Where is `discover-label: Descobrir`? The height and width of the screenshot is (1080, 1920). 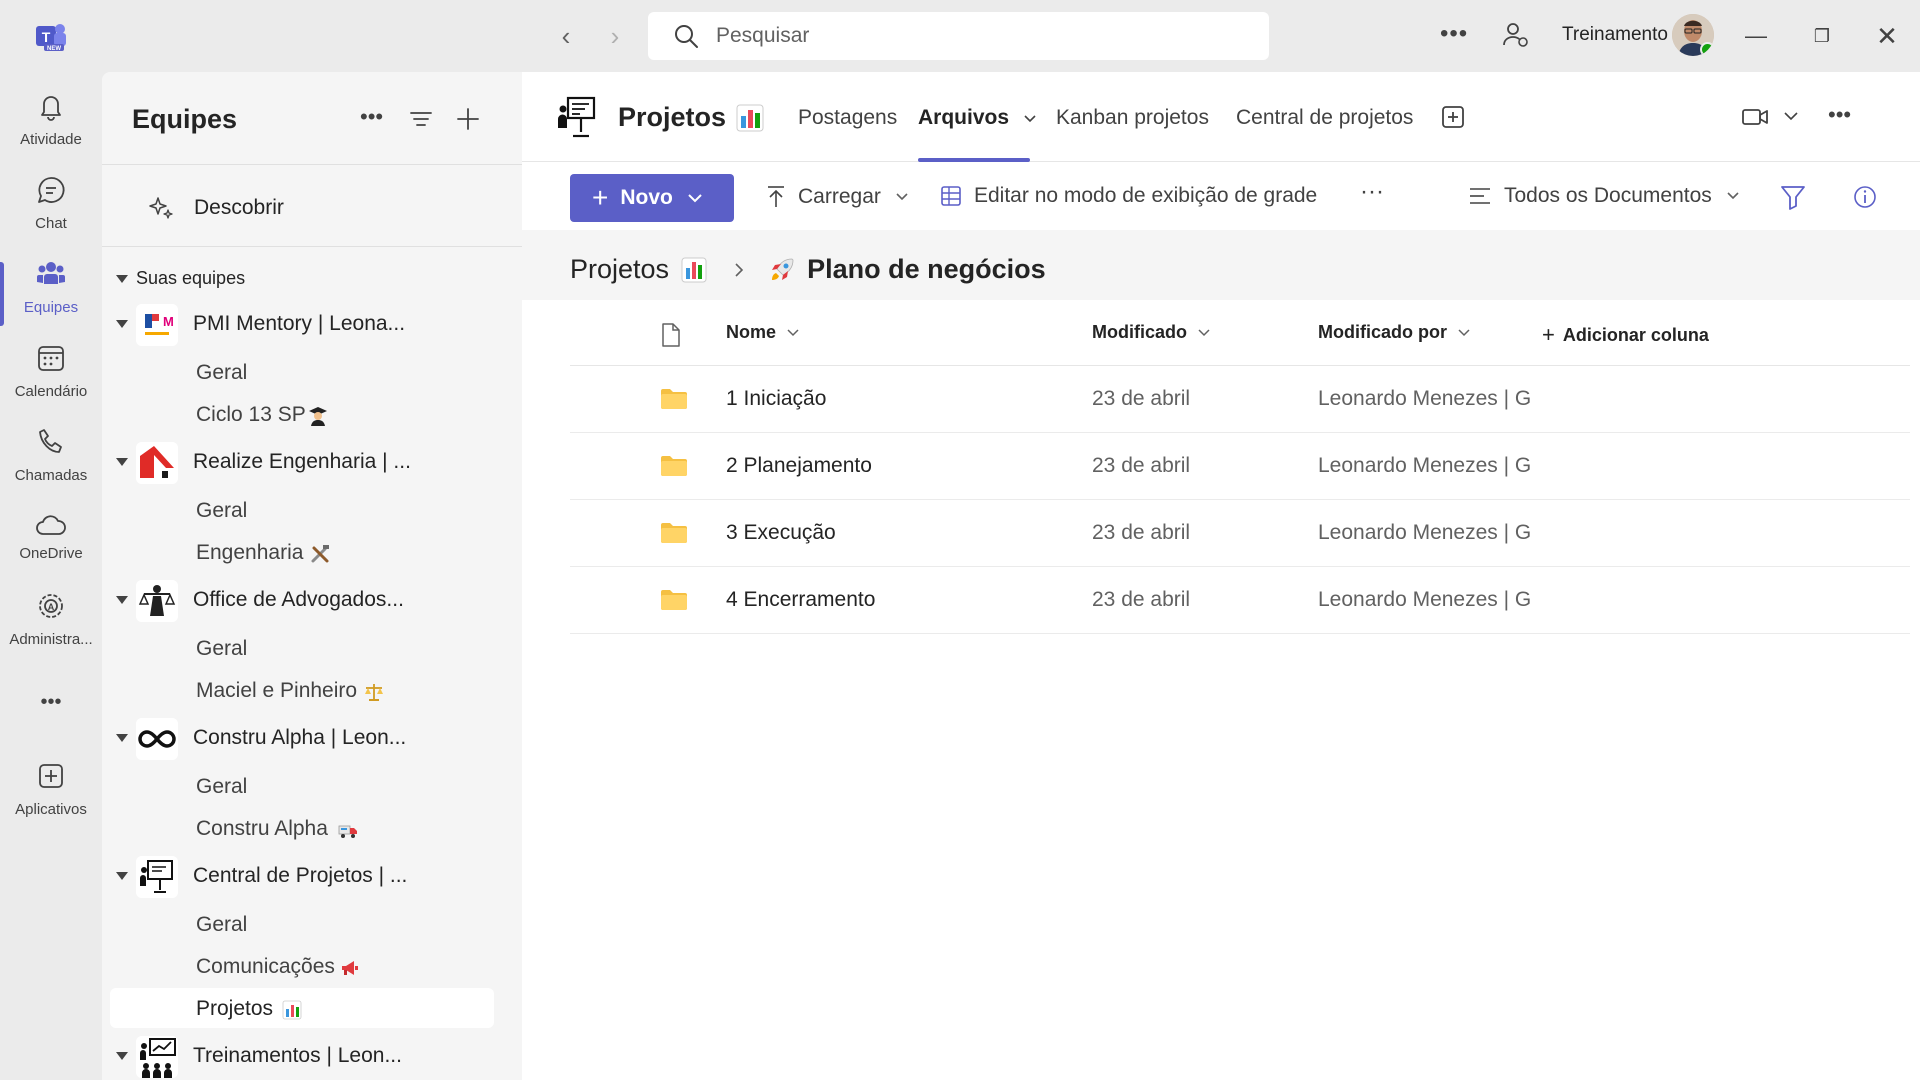 discover-label: Descobrir is located at coordinates (239, 207).